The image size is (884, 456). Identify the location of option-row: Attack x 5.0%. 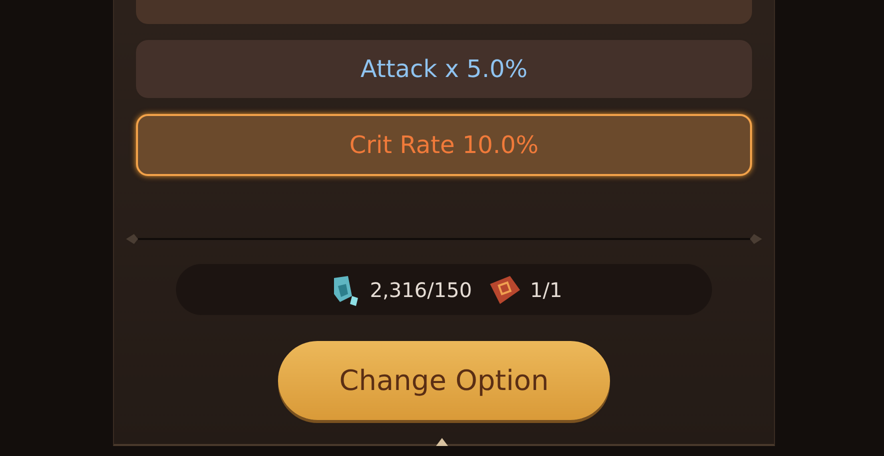
(444, 69).